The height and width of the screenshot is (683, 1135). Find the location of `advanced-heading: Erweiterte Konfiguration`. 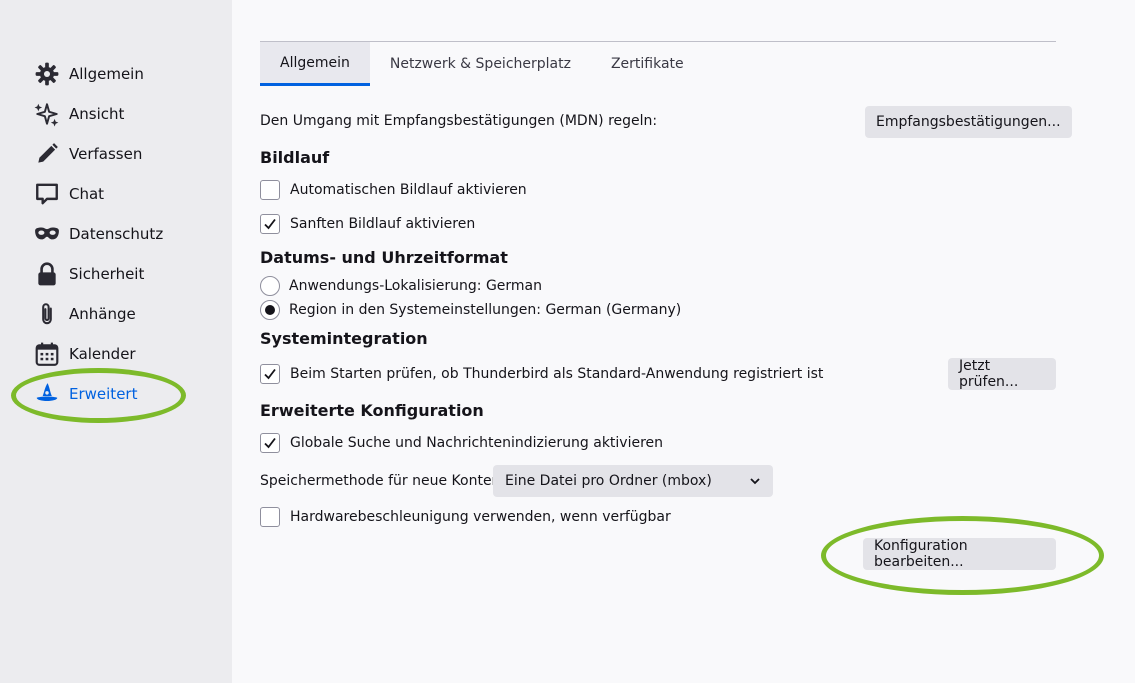

advanced-heading: Erweiterte Konfiguration is located at coordinates (372, 410).